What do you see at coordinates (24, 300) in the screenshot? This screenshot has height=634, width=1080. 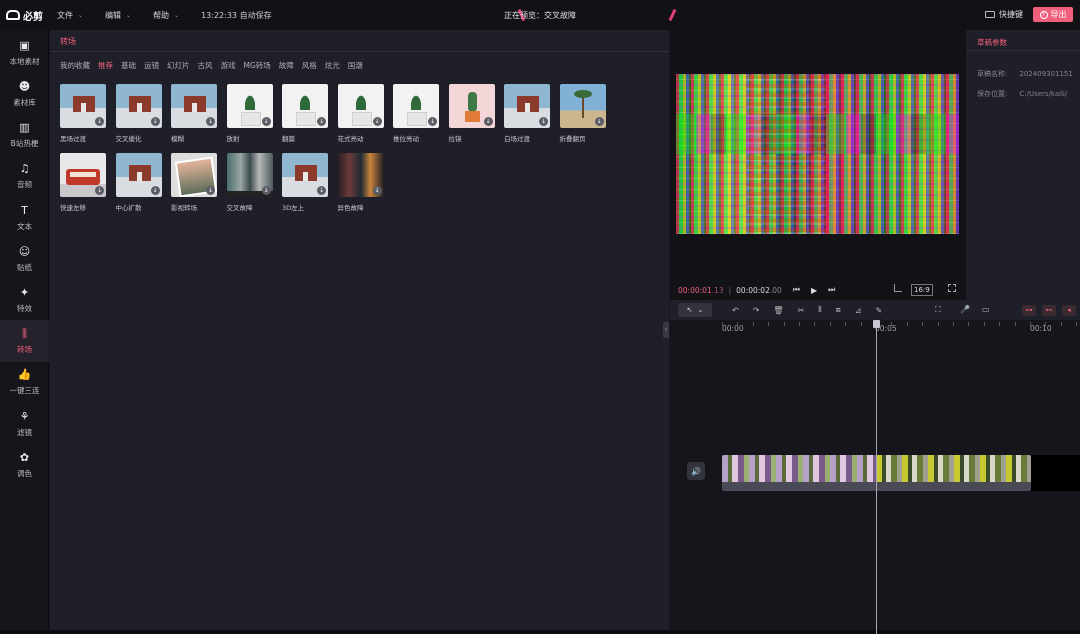 I see `sidebar-item-effects: ✦ 特效` at bounding box center [24, 300].